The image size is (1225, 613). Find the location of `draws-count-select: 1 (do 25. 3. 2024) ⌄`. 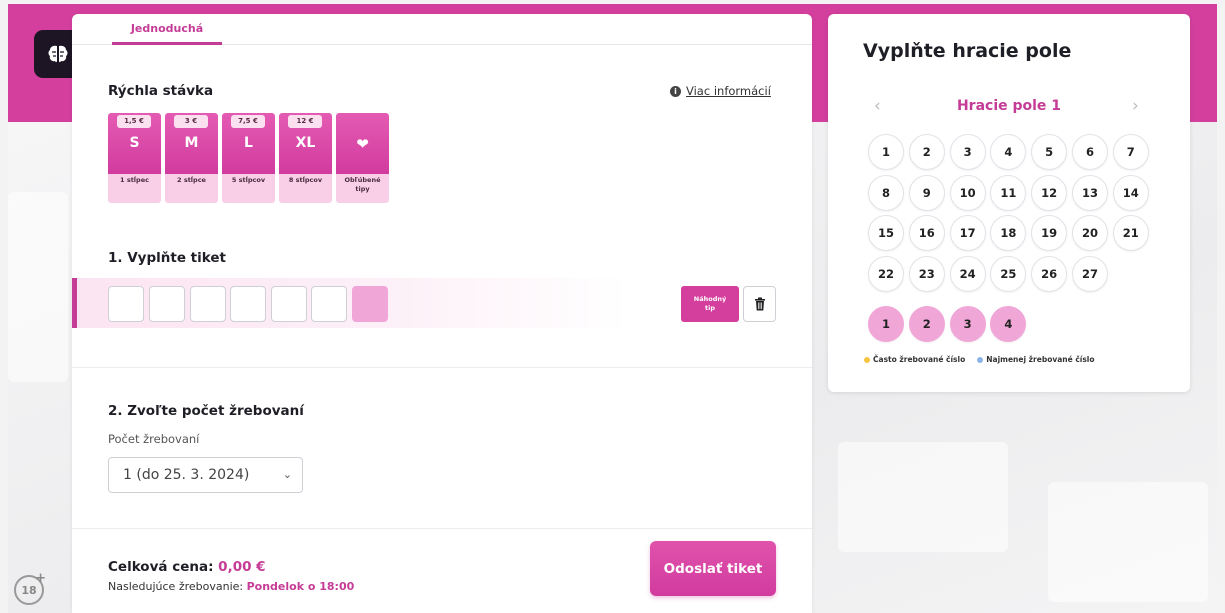

draws-count-select: 1 (do 25. 3. 2024) ⌄ is located at coordinates (205, 475).